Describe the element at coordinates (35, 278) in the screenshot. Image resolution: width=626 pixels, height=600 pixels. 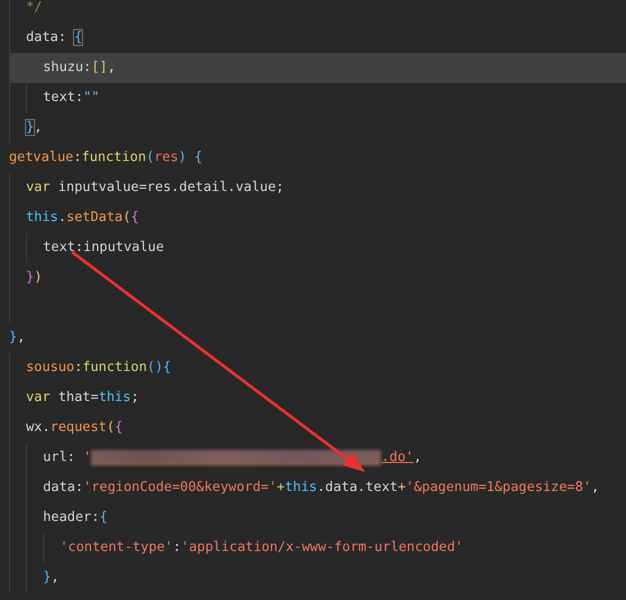
I see `code-line: })` at that location.